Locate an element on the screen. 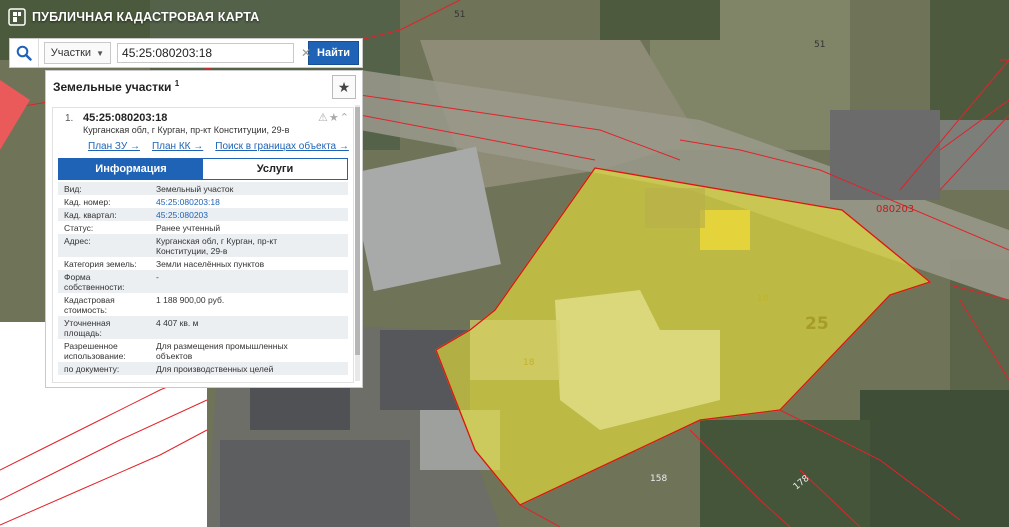 This screenshot has width=1009, height=527. item-number: 1. is located at coordinates (69, 118).